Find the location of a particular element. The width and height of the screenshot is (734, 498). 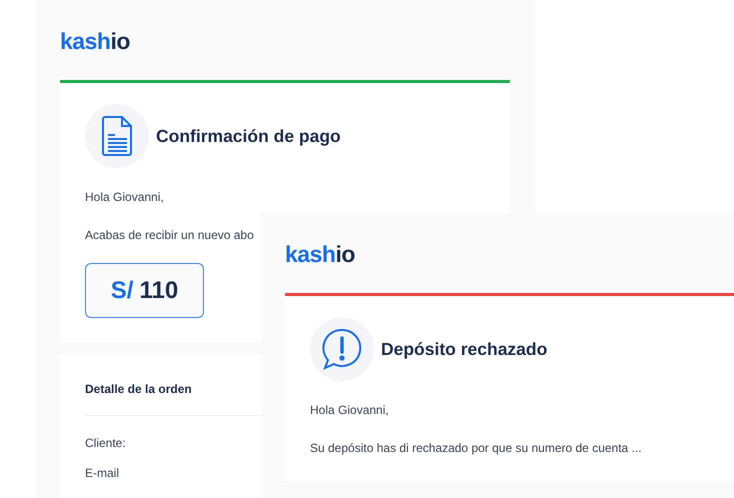

field-label: Cliente: is located at coordinates (105, 443).